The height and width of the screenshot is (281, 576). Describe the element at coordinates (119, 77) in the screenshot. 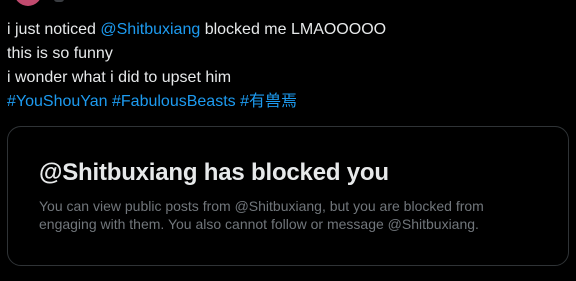

I see `tweet-line-3: i wonder what i did to upset him` at that location.